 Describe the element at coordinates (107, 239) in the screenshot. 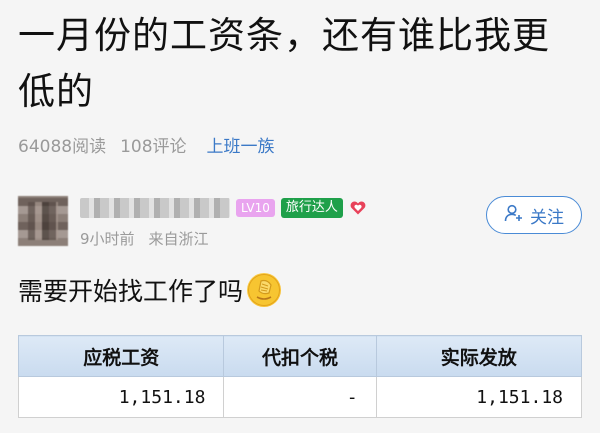

I see `post-time: 9小时前` at that location.